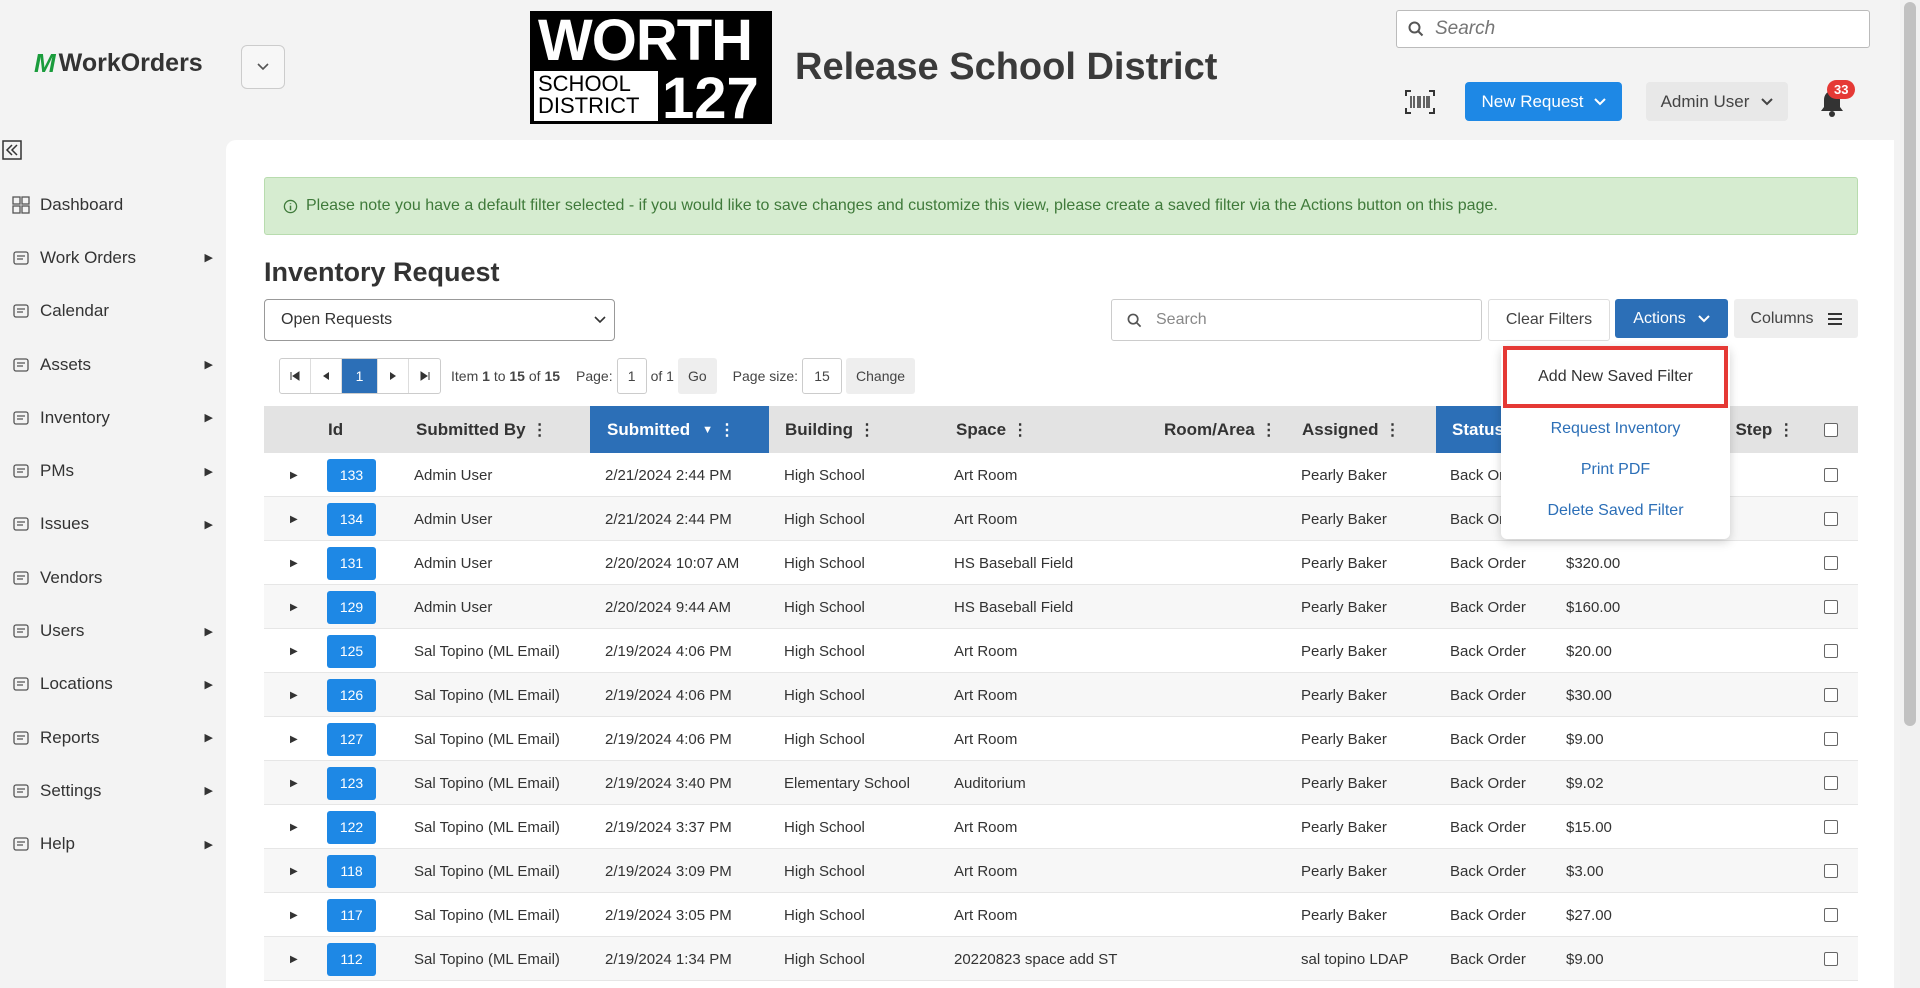 The image size is (1920, 988). Describe the element at coordinates (112, 204) in the screenshot. I see `sidebar-item-dashboard: Dashboard` at that location.